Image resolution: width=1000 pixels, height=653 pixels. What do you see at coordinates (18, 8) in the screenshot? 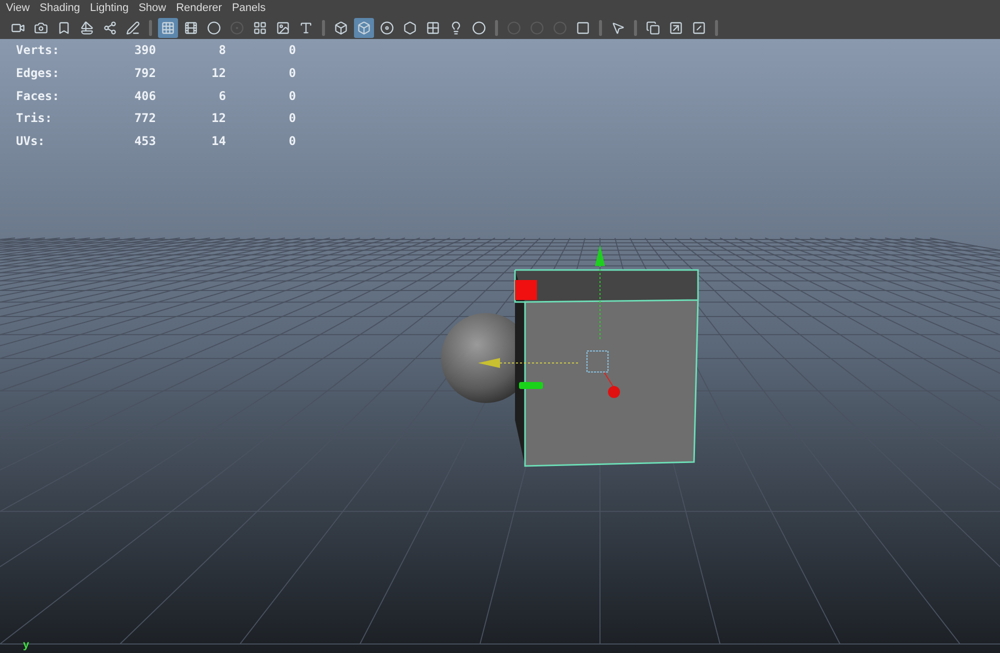
I see `menu-item: View` at bounding box center [18, 8].